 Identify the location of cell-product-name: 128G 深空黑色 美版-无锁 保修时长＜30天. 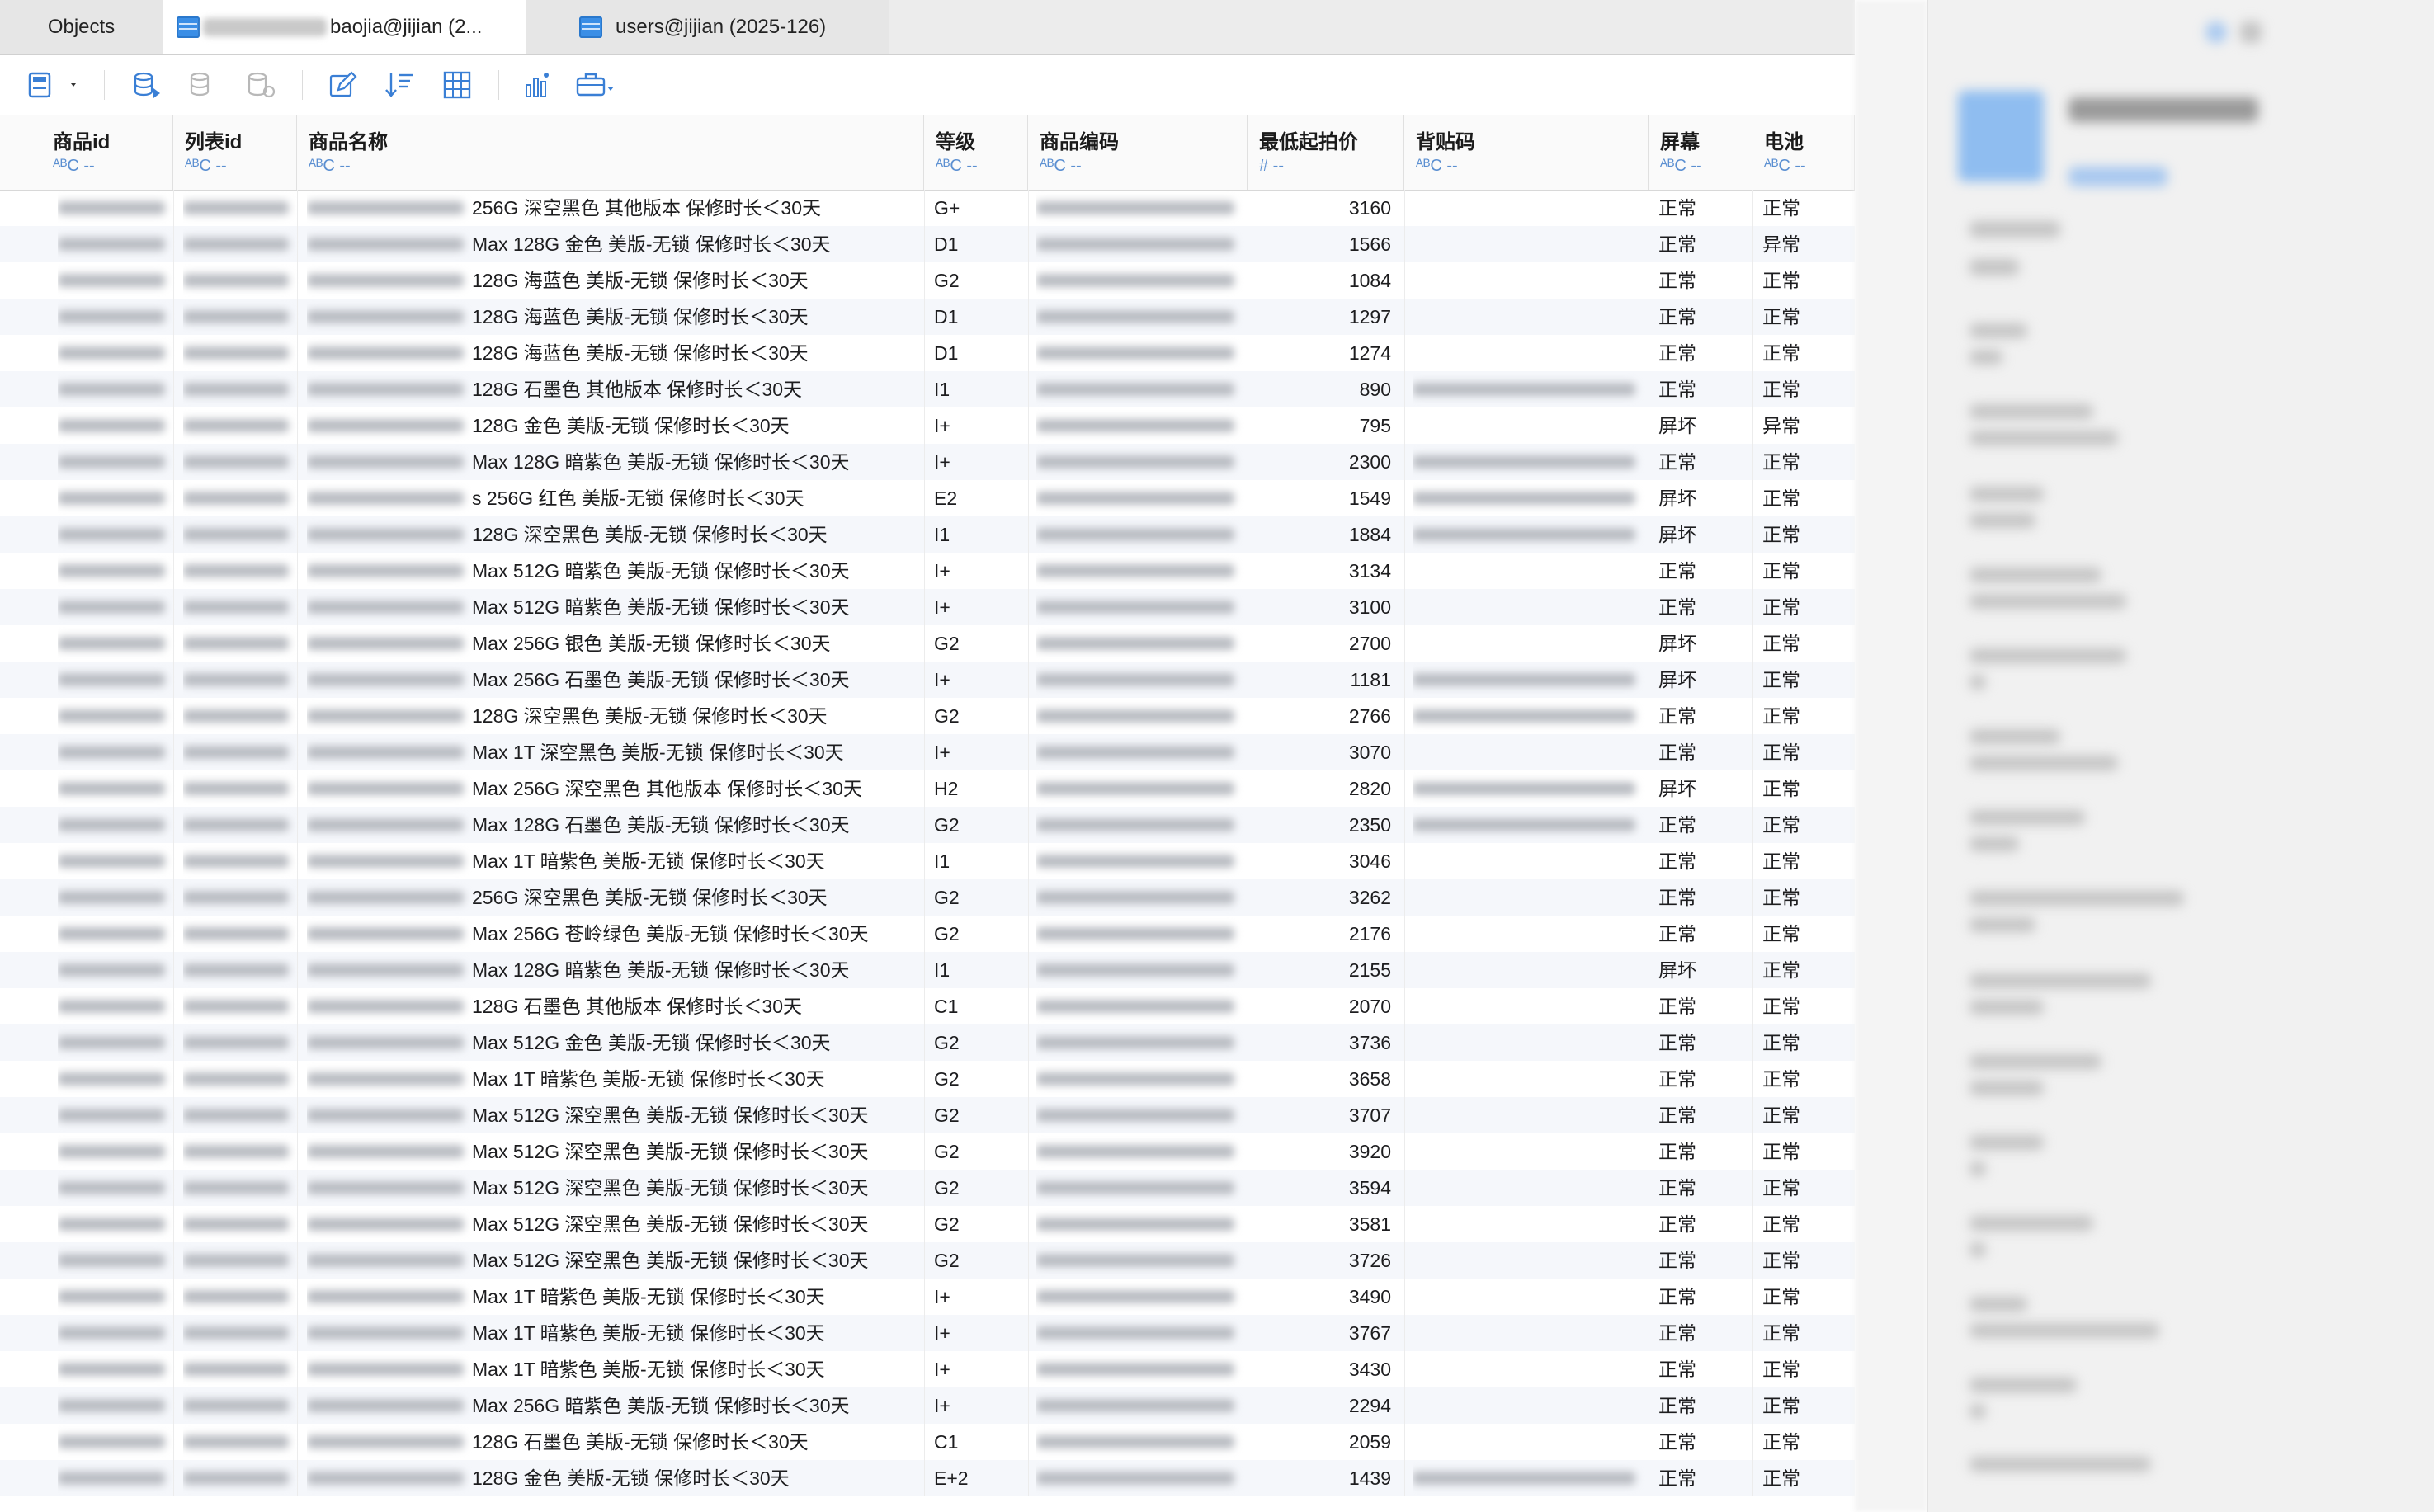
(694, 534).